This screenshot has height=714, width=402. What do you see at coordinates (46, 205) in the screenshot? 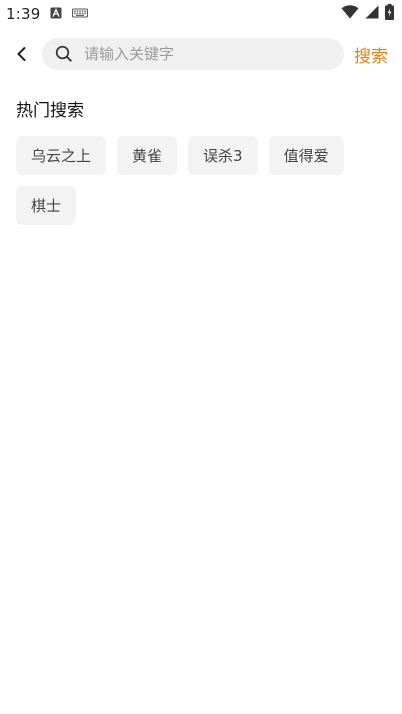
I see `hot-search-tag: 棋士` at bounding box center [46, 205].